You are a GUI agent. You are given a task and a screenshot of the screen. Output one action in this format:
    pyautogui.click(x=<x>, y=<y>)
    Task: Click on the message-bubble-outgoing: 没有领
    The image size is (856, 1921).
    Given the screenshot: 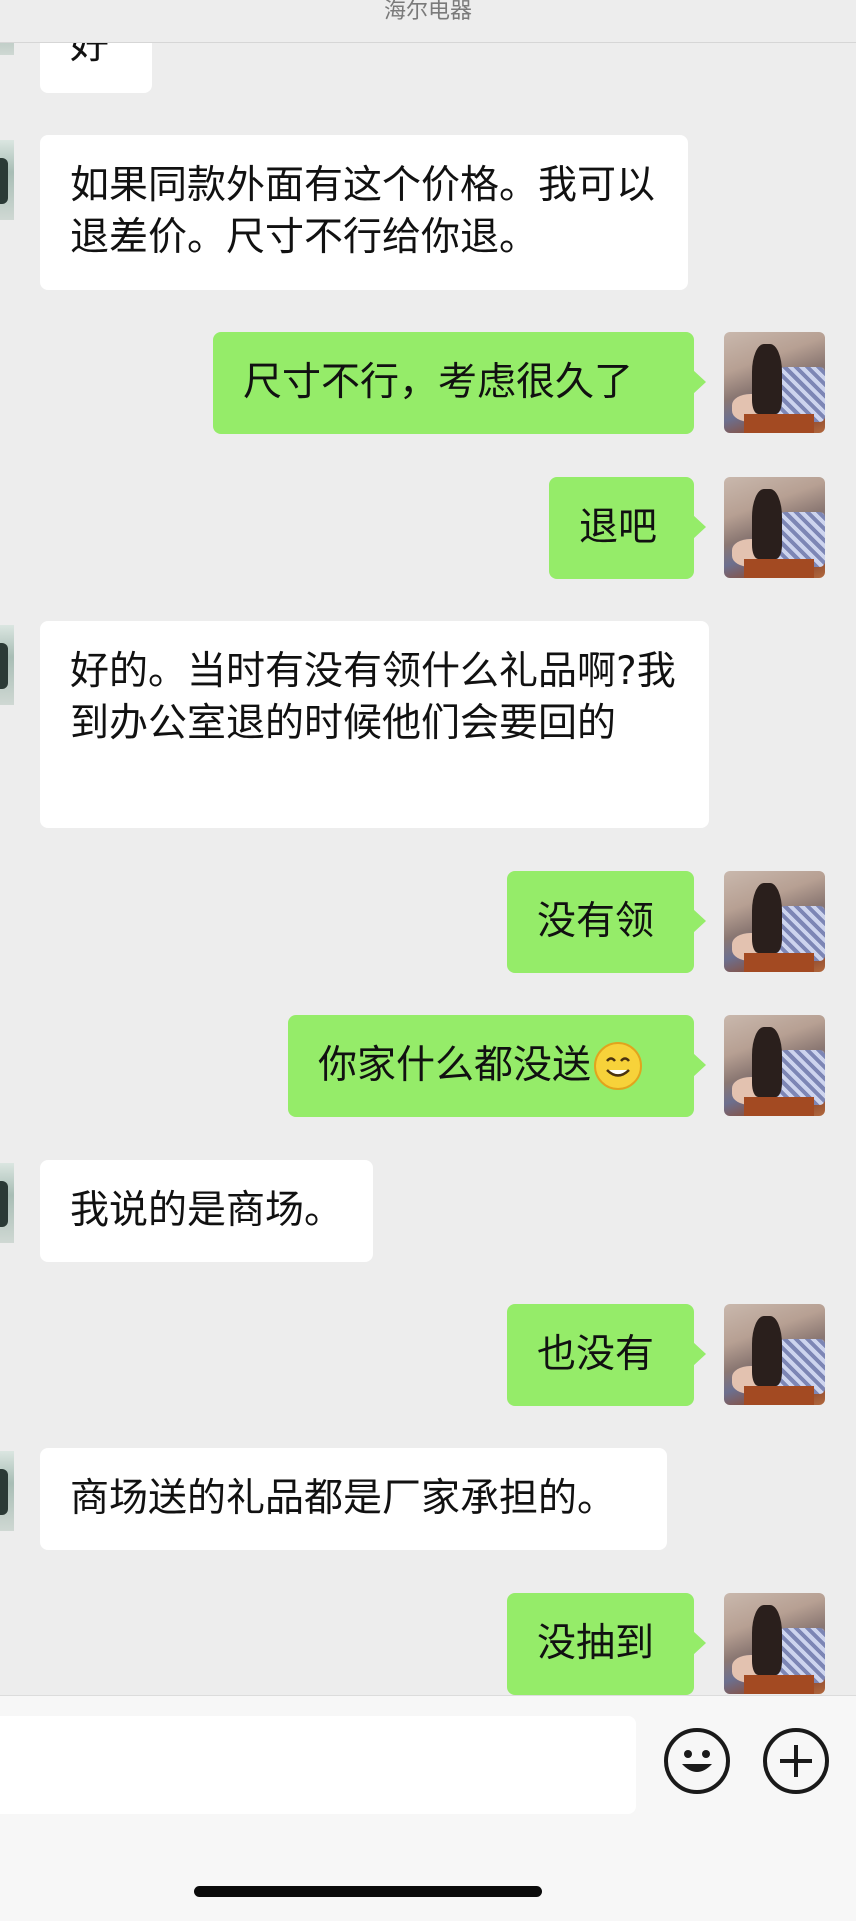 What is the action you would take?
    pyautogui.click(x=606, y=922)
    